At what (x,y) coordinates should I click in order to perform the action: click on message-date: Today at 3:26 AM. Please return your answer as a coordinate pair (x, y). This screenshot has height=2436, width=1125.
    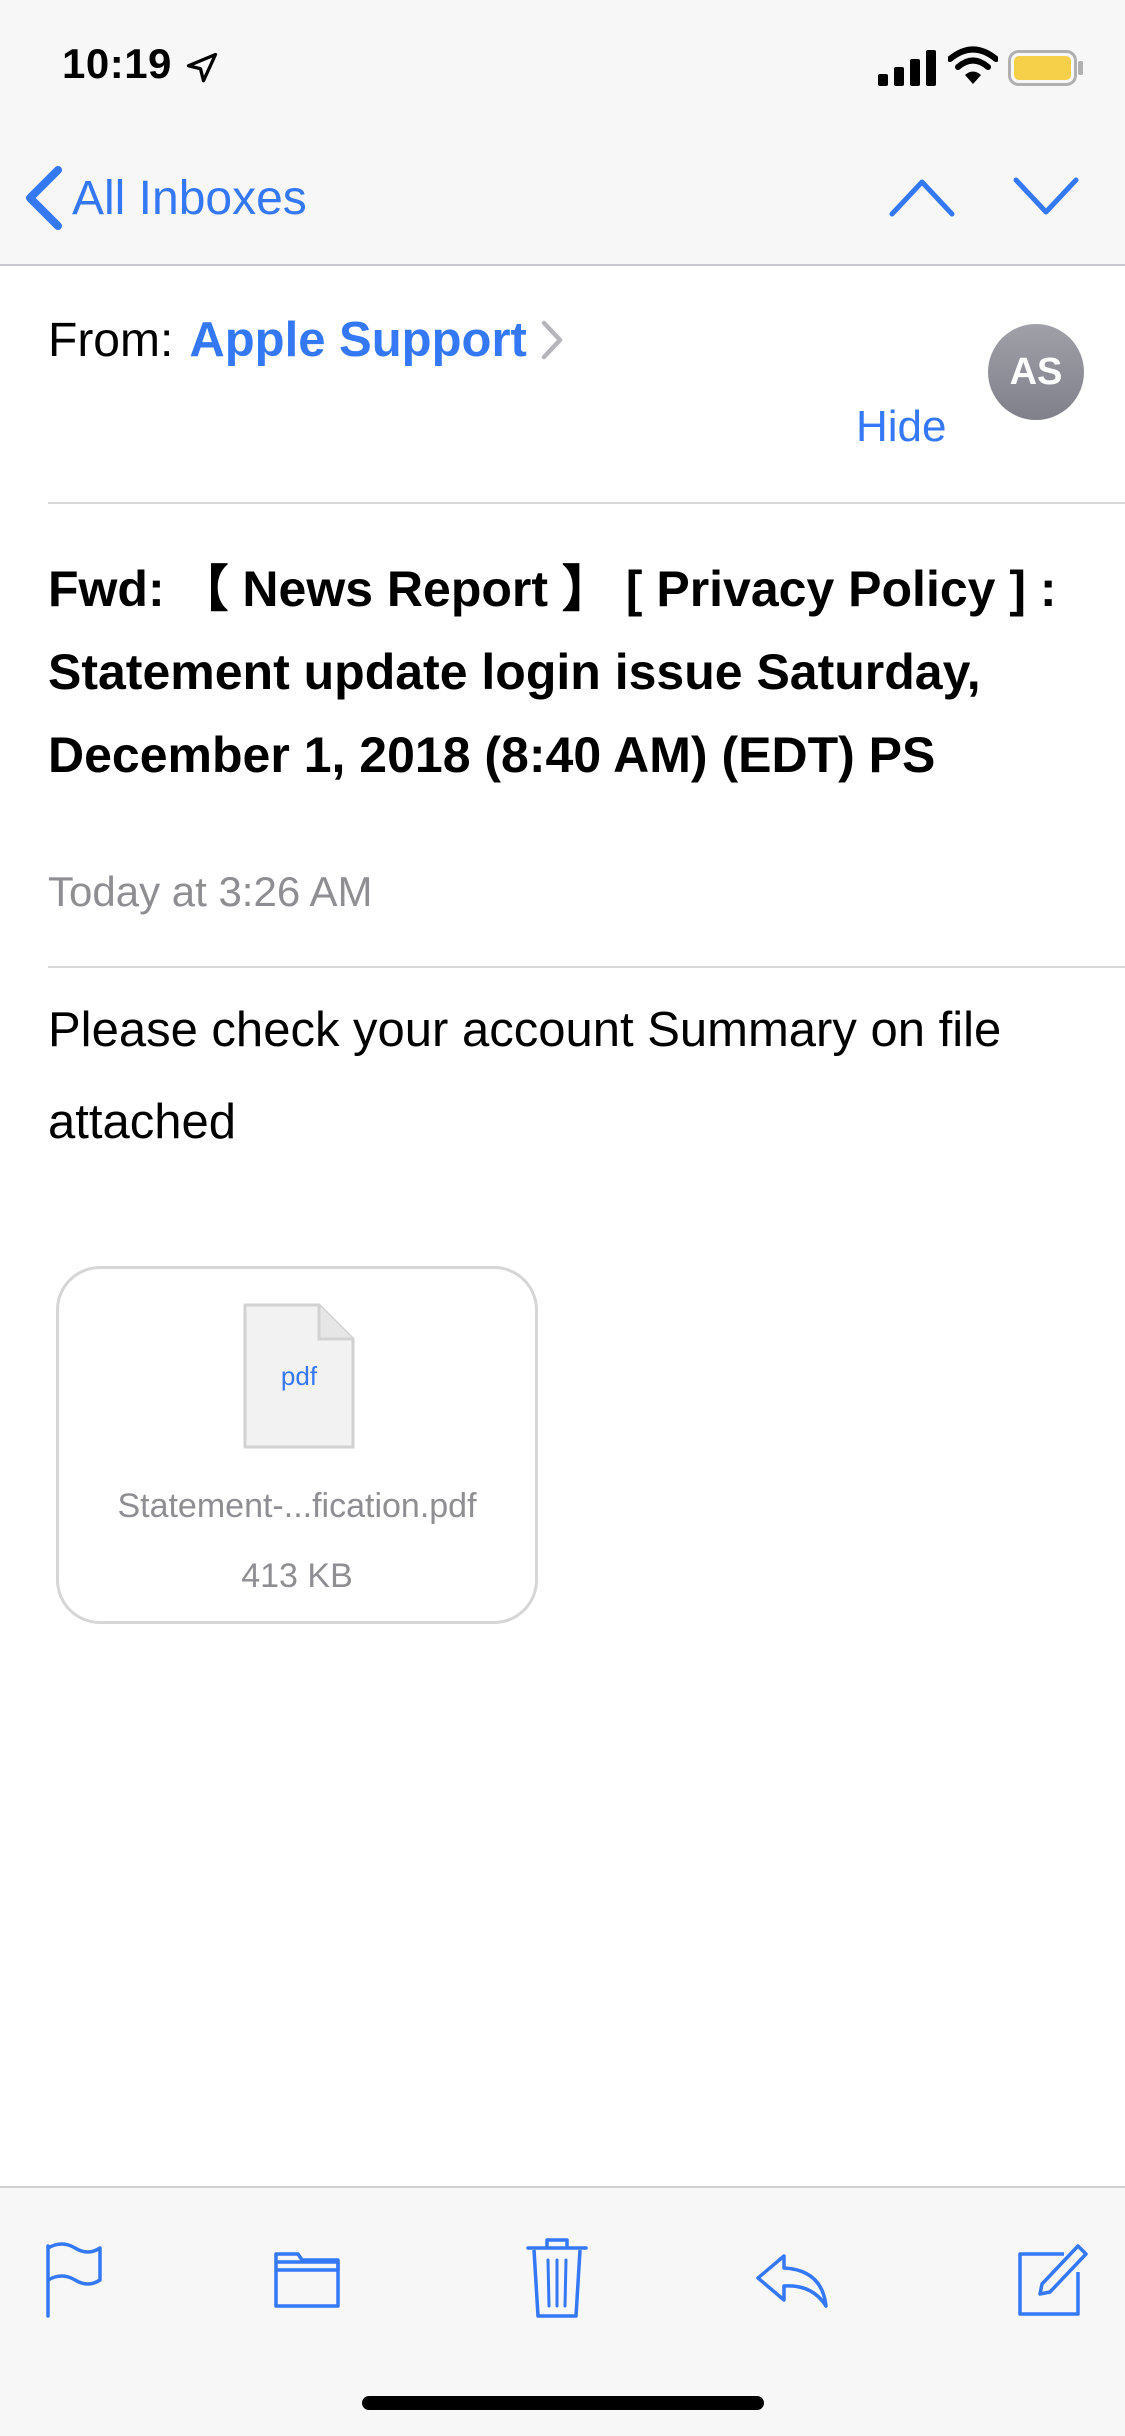
    Looking at the image, I should click on (210, 891).